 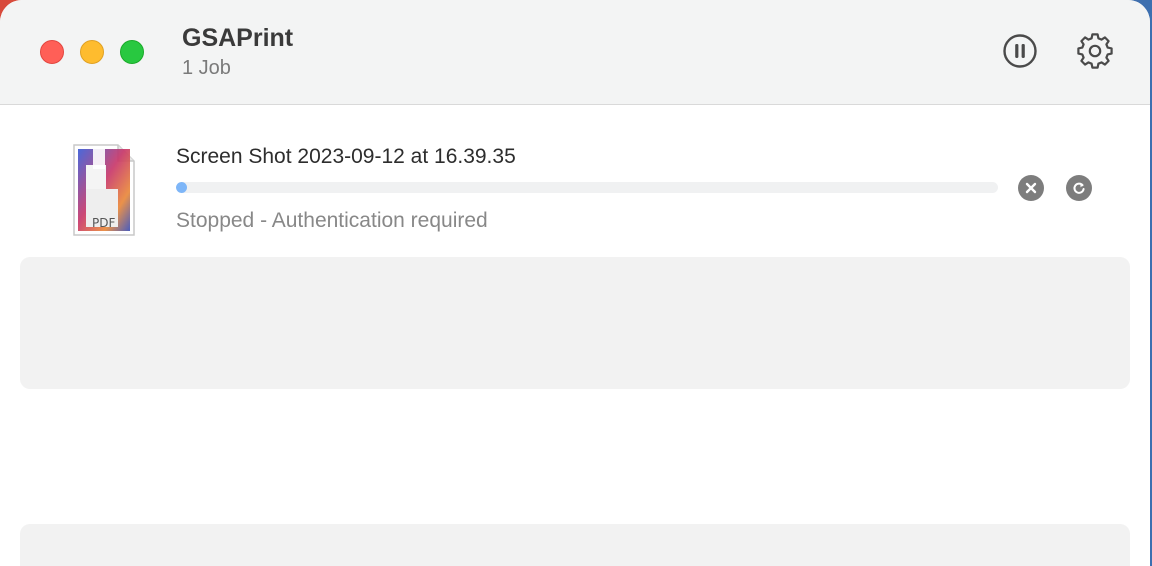 What do you see at coordinates (346, 156) in the screenshot?
I see `job-name: Screen Shot 2023-09-12 at 16.39.35` at bounding box center [346, 156].